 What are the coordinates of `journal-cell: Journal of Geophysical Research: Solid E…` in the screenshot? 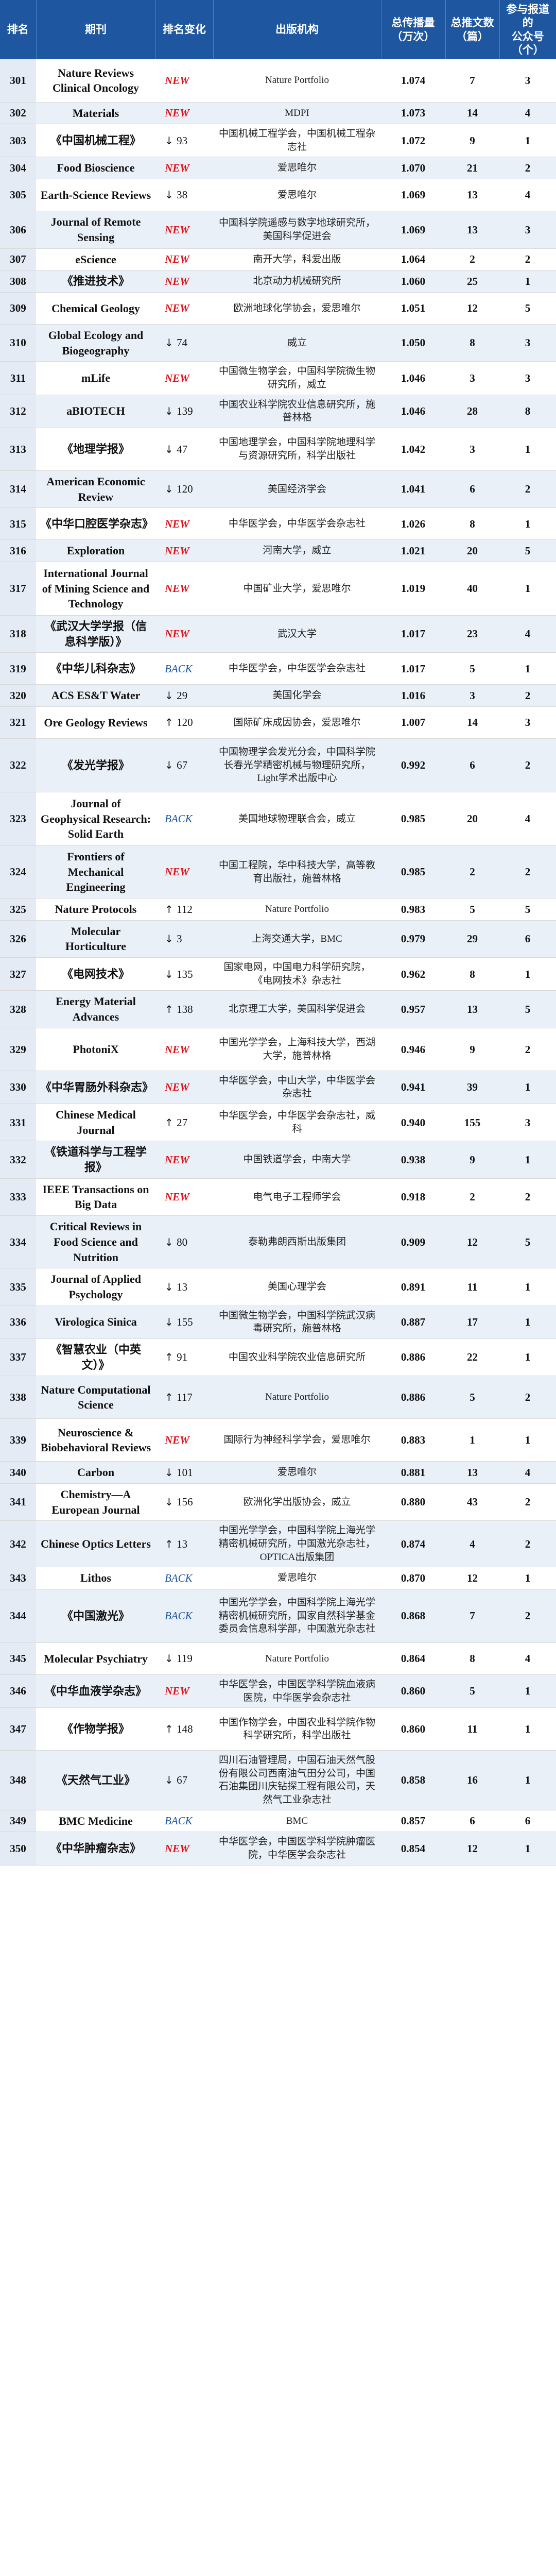 It's located at (95, 819).